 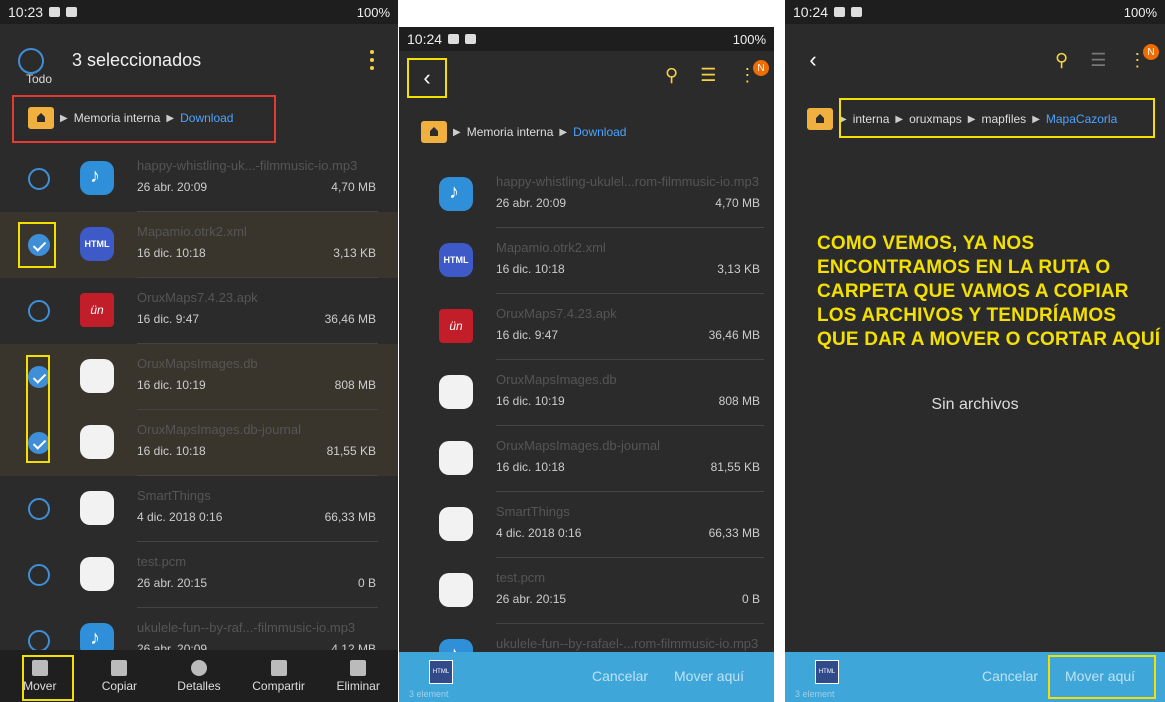 What do you see at coordinates (372, 60) in the screenshot?
I see `more-options-icon` at bounding box center [372, 60].